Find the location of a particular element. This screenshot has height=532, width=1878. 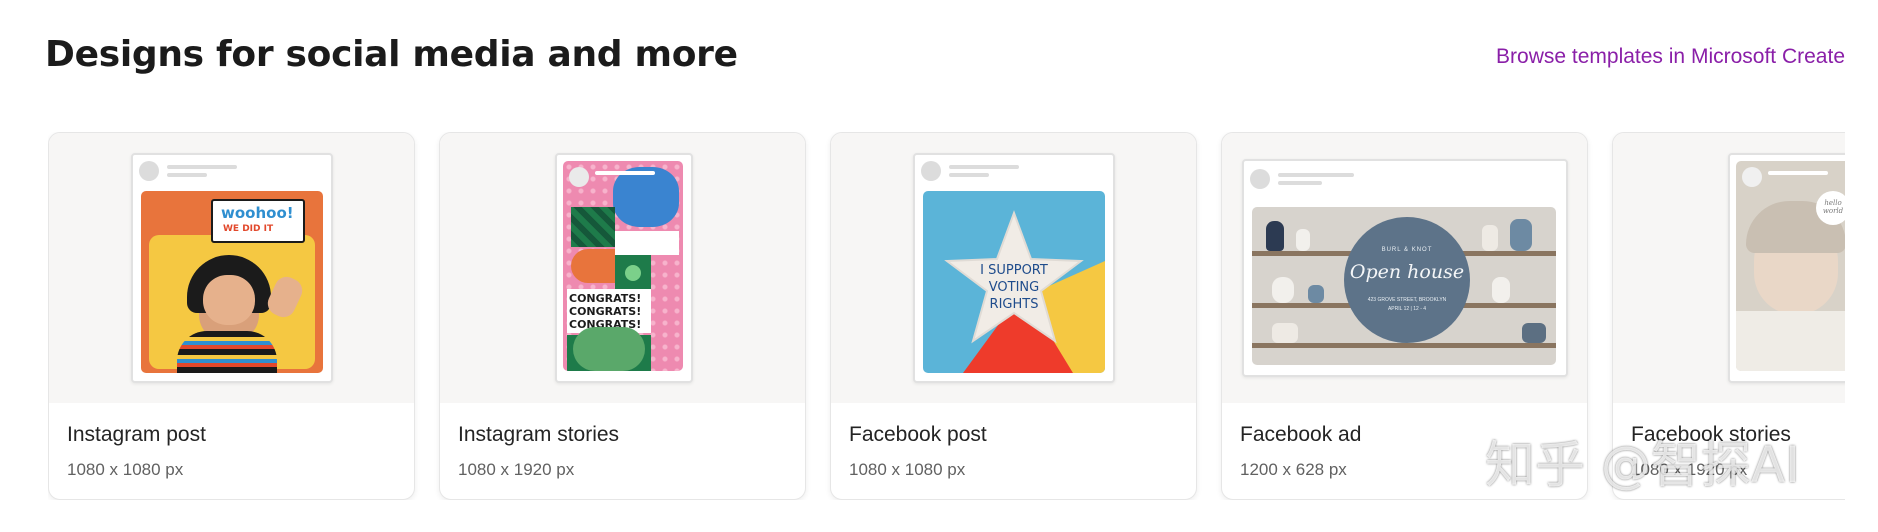

hello-world-badge: hello world is located at coordinates (1830, 208).